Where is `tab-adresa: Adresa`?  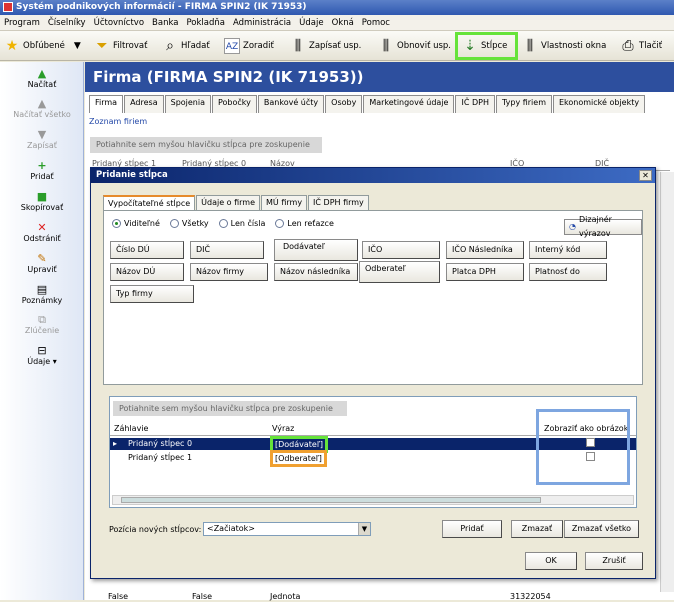 tab-adresa: Adresa is located at coordinates (144, 104).